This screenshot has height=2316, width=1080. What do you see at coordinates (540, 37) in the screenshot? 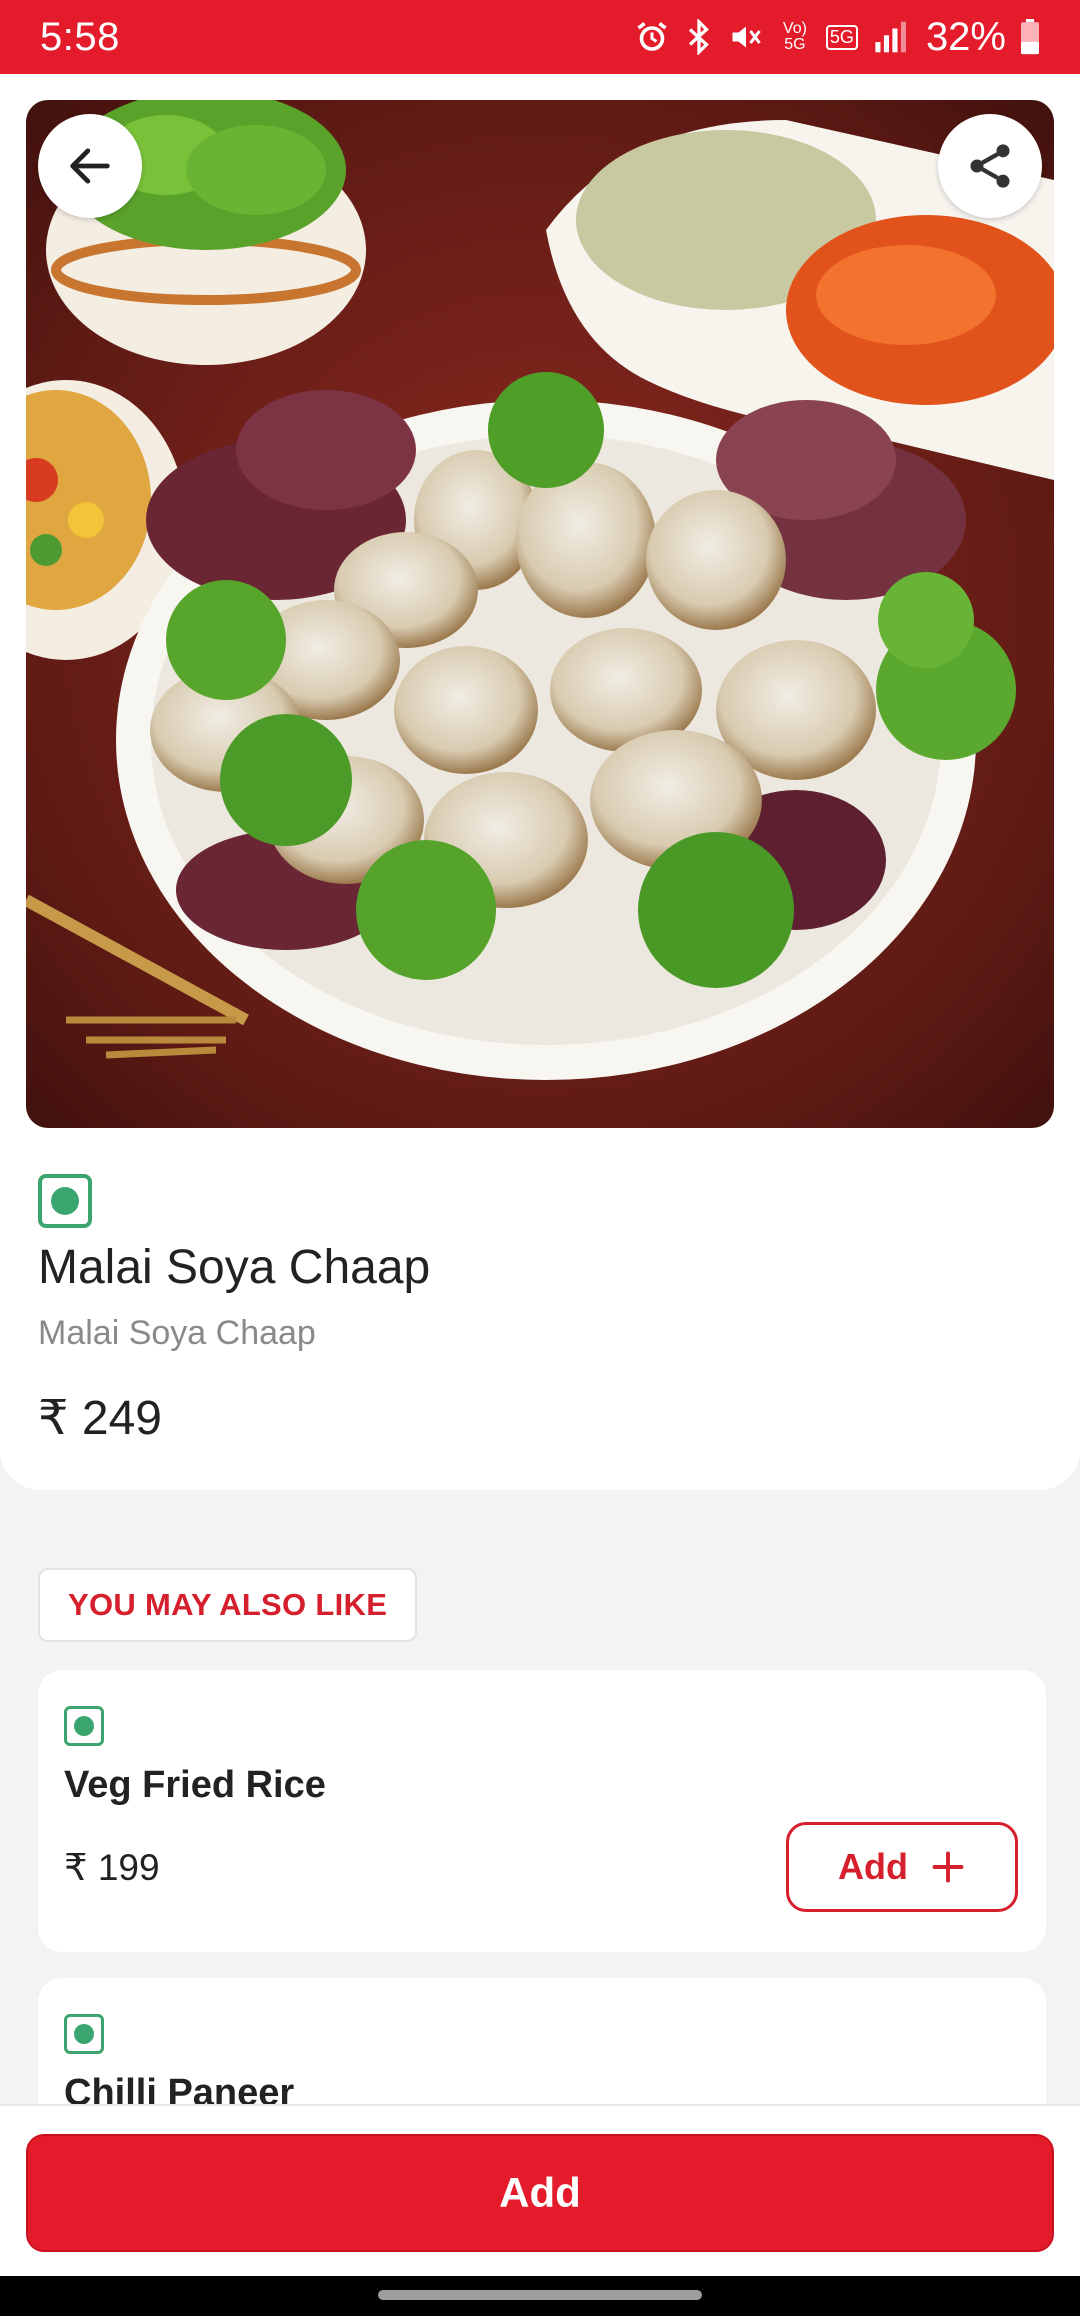
I see `status-bar: 5:58 Vo) 5G 5G 32%` at bounding box center [540, 37].